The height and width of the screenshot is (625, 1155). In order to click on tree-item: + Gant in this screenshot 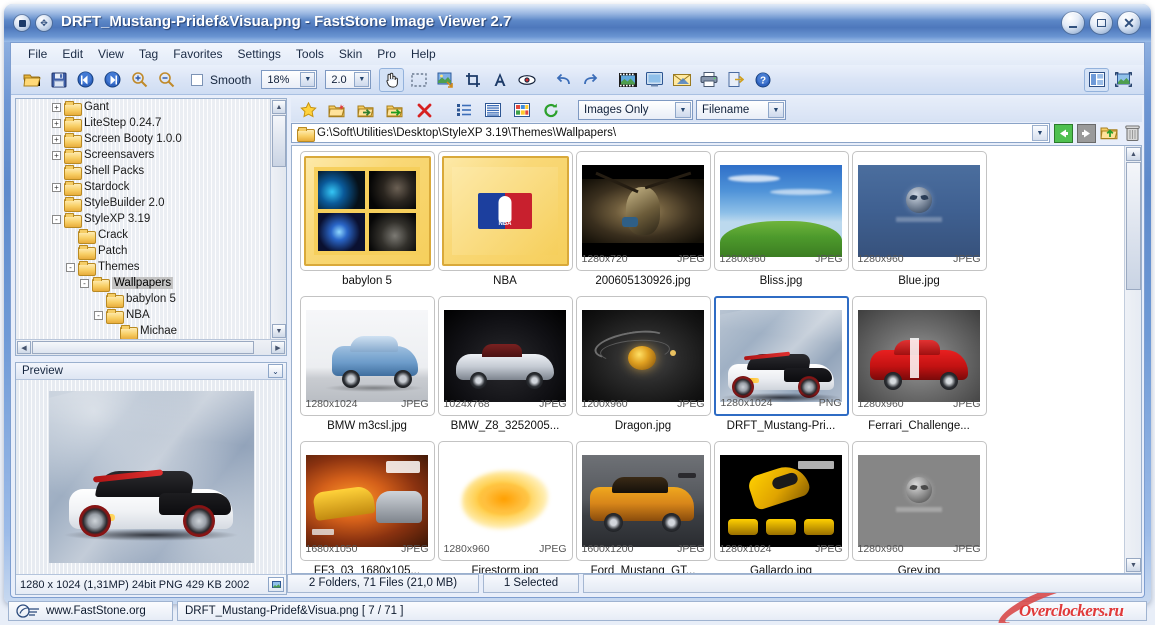, I will do `click(143, 107)`.